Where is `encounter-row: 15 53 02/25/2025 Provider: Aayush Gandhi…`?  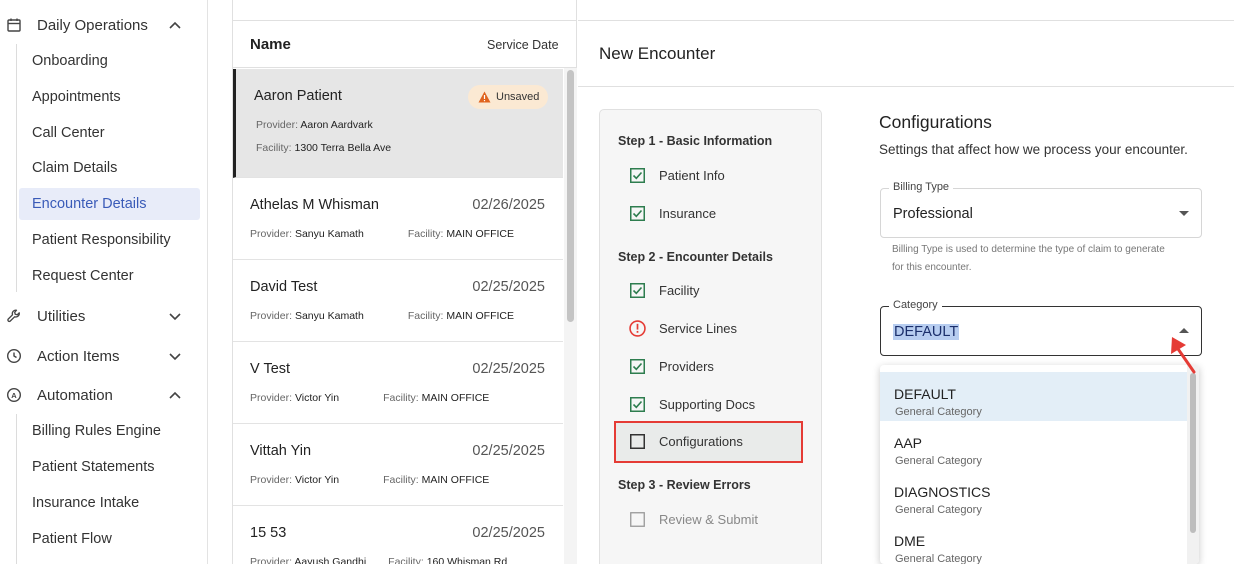 encounter-row: 15 53 02/25/2025 Provider: Aayush Gandhi… is located at coordinates (398, 535).